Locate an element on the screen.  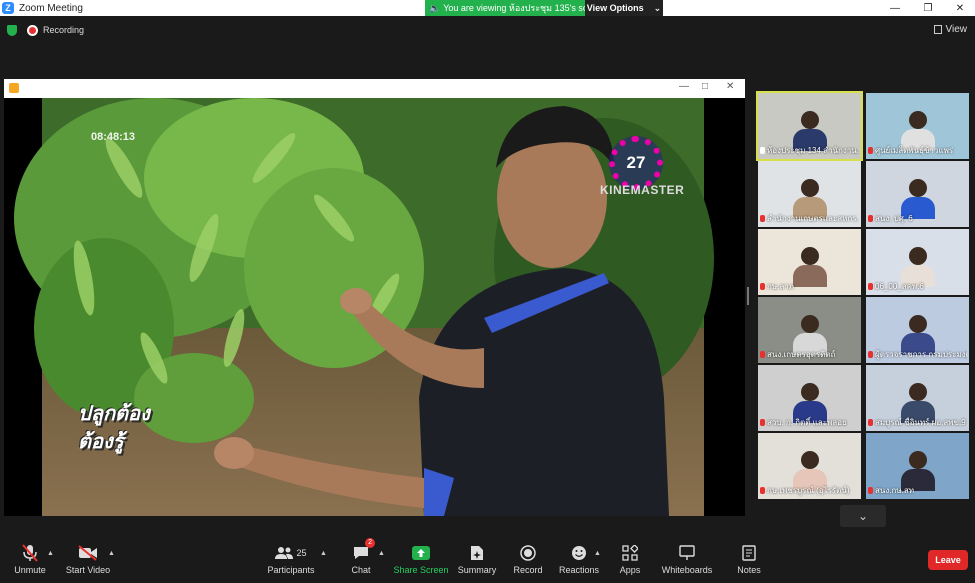
video-off-icon is located at coordinates (88, 553).